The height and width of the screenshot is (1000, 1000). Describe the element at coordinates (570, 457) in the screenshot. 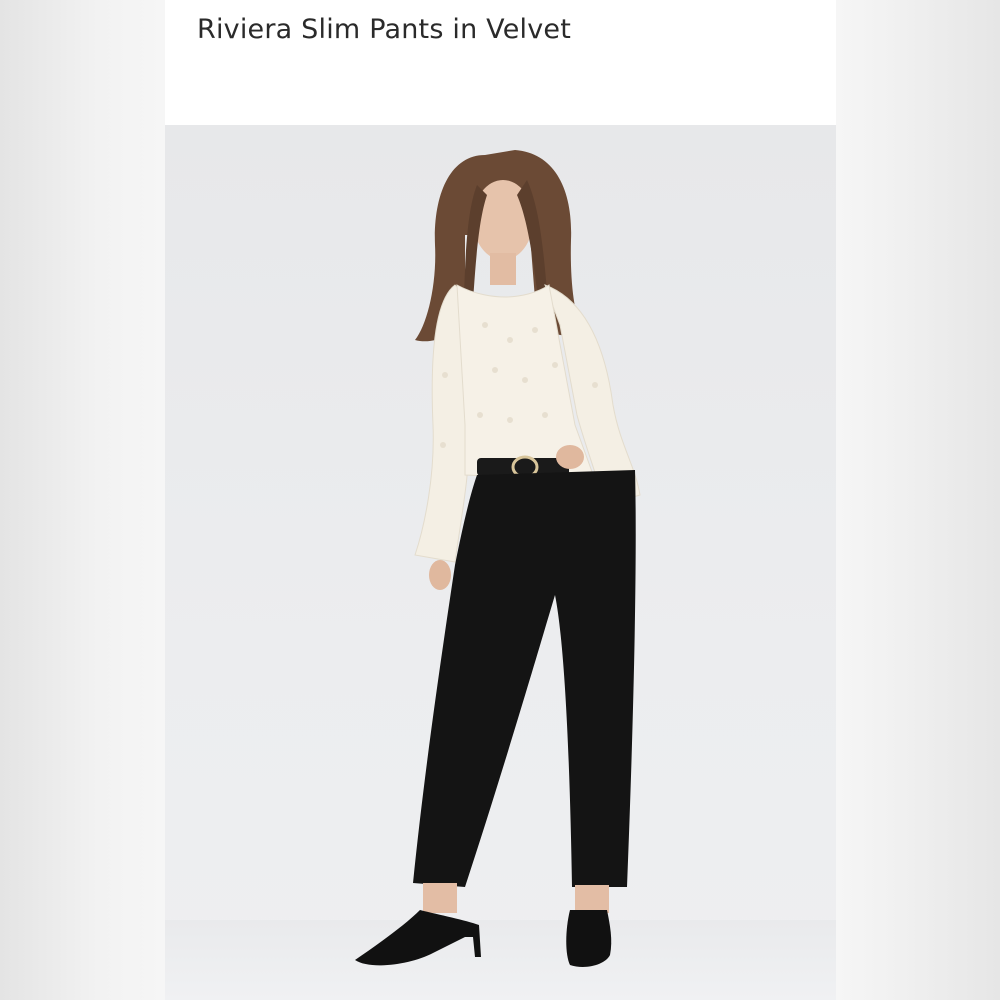

I see `hand-right` at that location.